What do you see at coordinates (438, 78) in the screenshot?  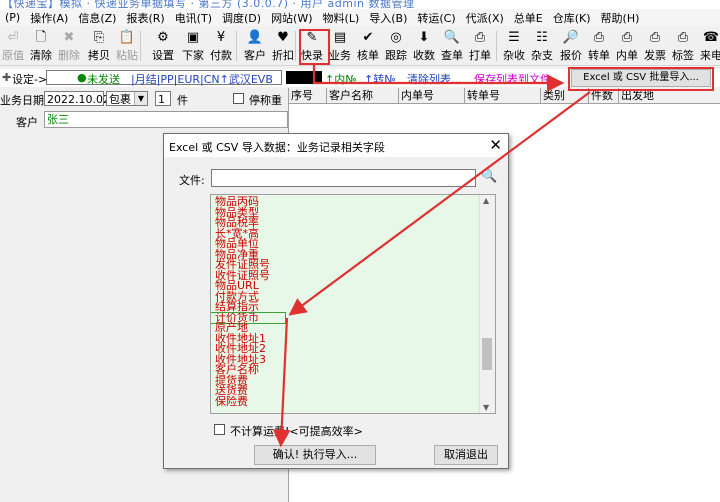 I see `arrow-to-import` at bounding box center [438, 78].